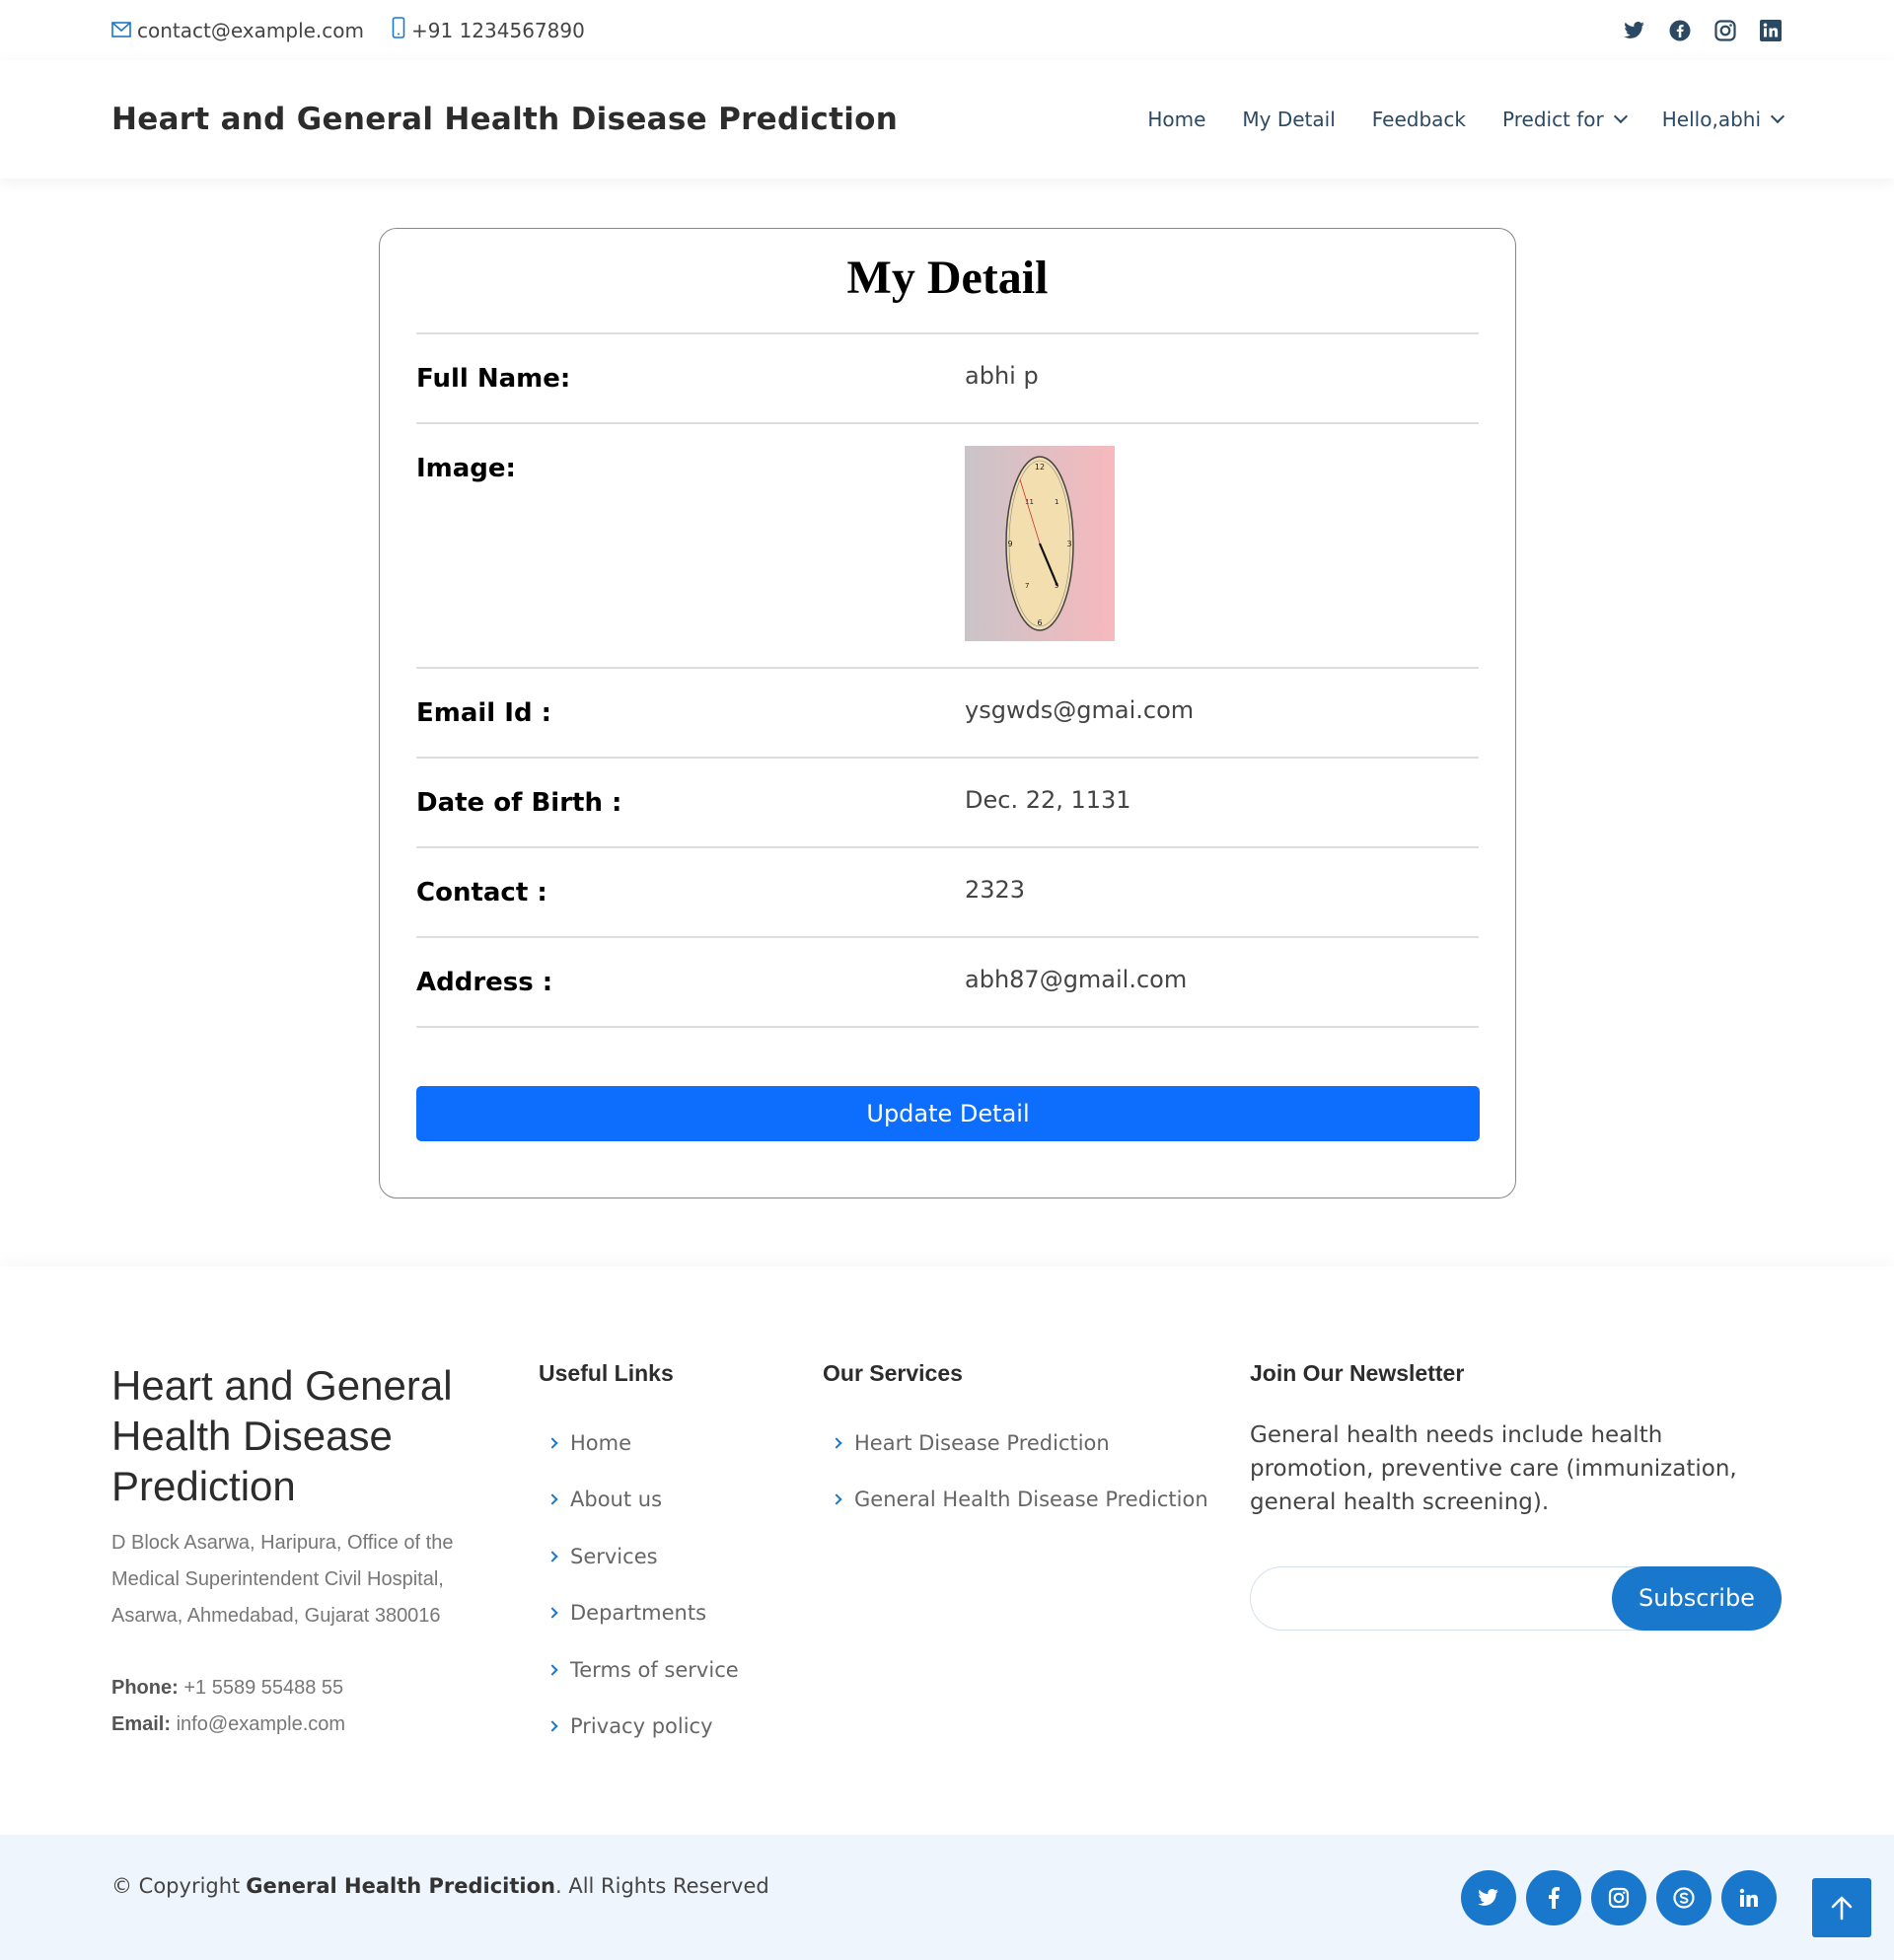  What do you see at coordinates (1039, 622) in the screenshot?
I see `svg-text: 6` at bounding box center [1039, 622].